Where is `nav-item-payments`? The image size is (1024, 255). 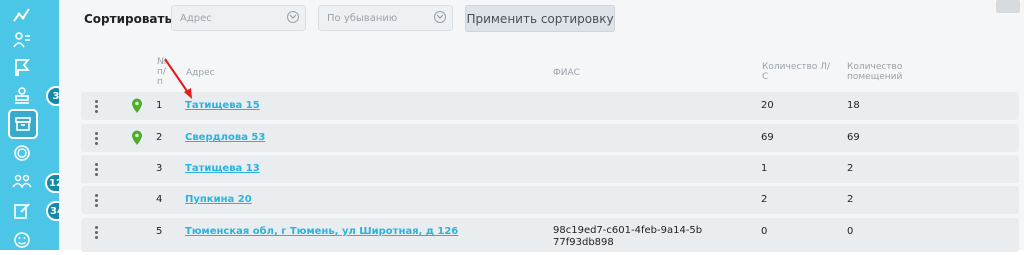
nav-item-payments is located at coordinates (22, 153).